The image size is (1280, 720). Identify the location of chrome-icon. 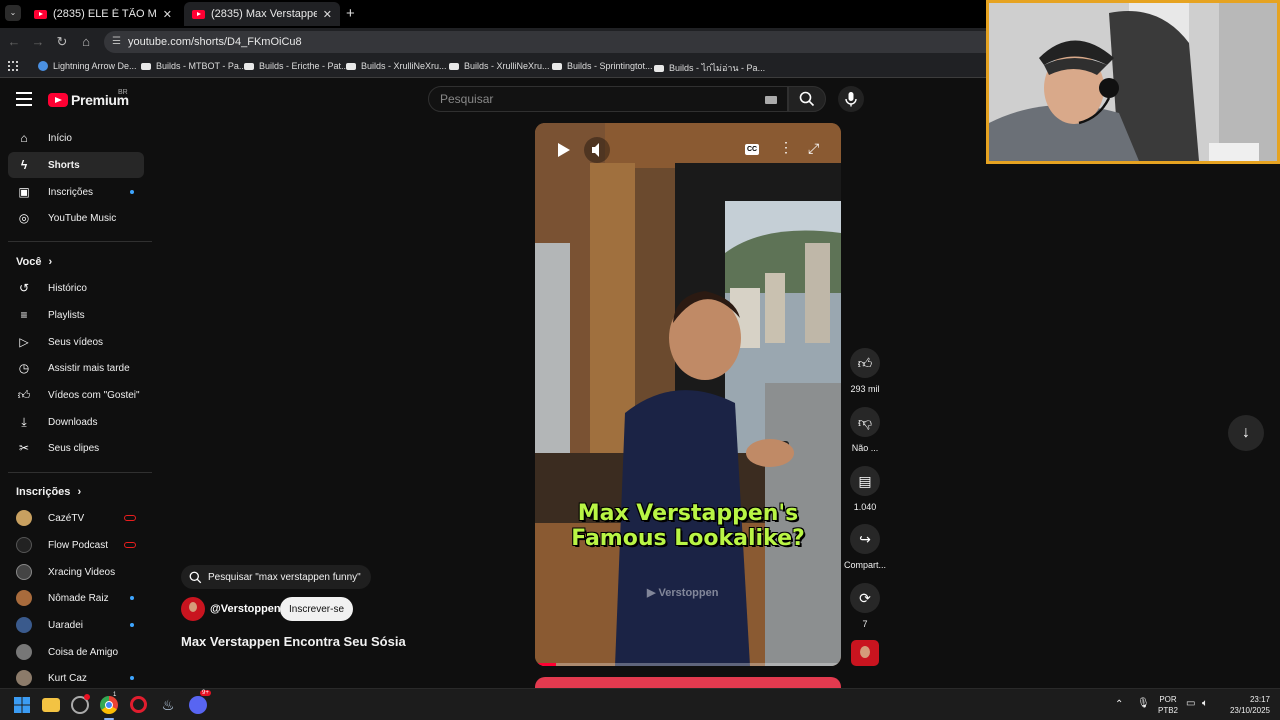
(109, 705).